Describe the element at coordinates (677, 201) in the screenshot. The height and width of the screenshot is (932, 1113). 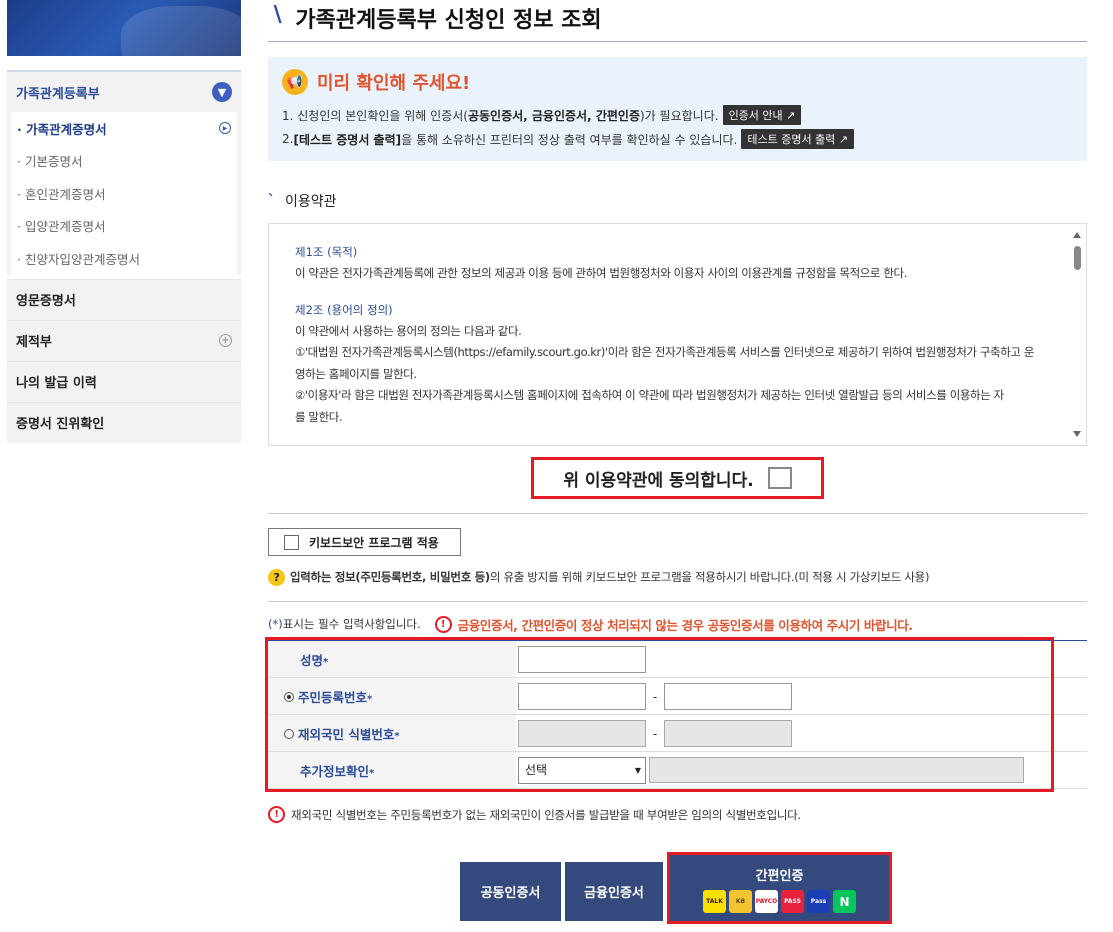
I see `terms-heading-row: ` 이용약관` at that location.